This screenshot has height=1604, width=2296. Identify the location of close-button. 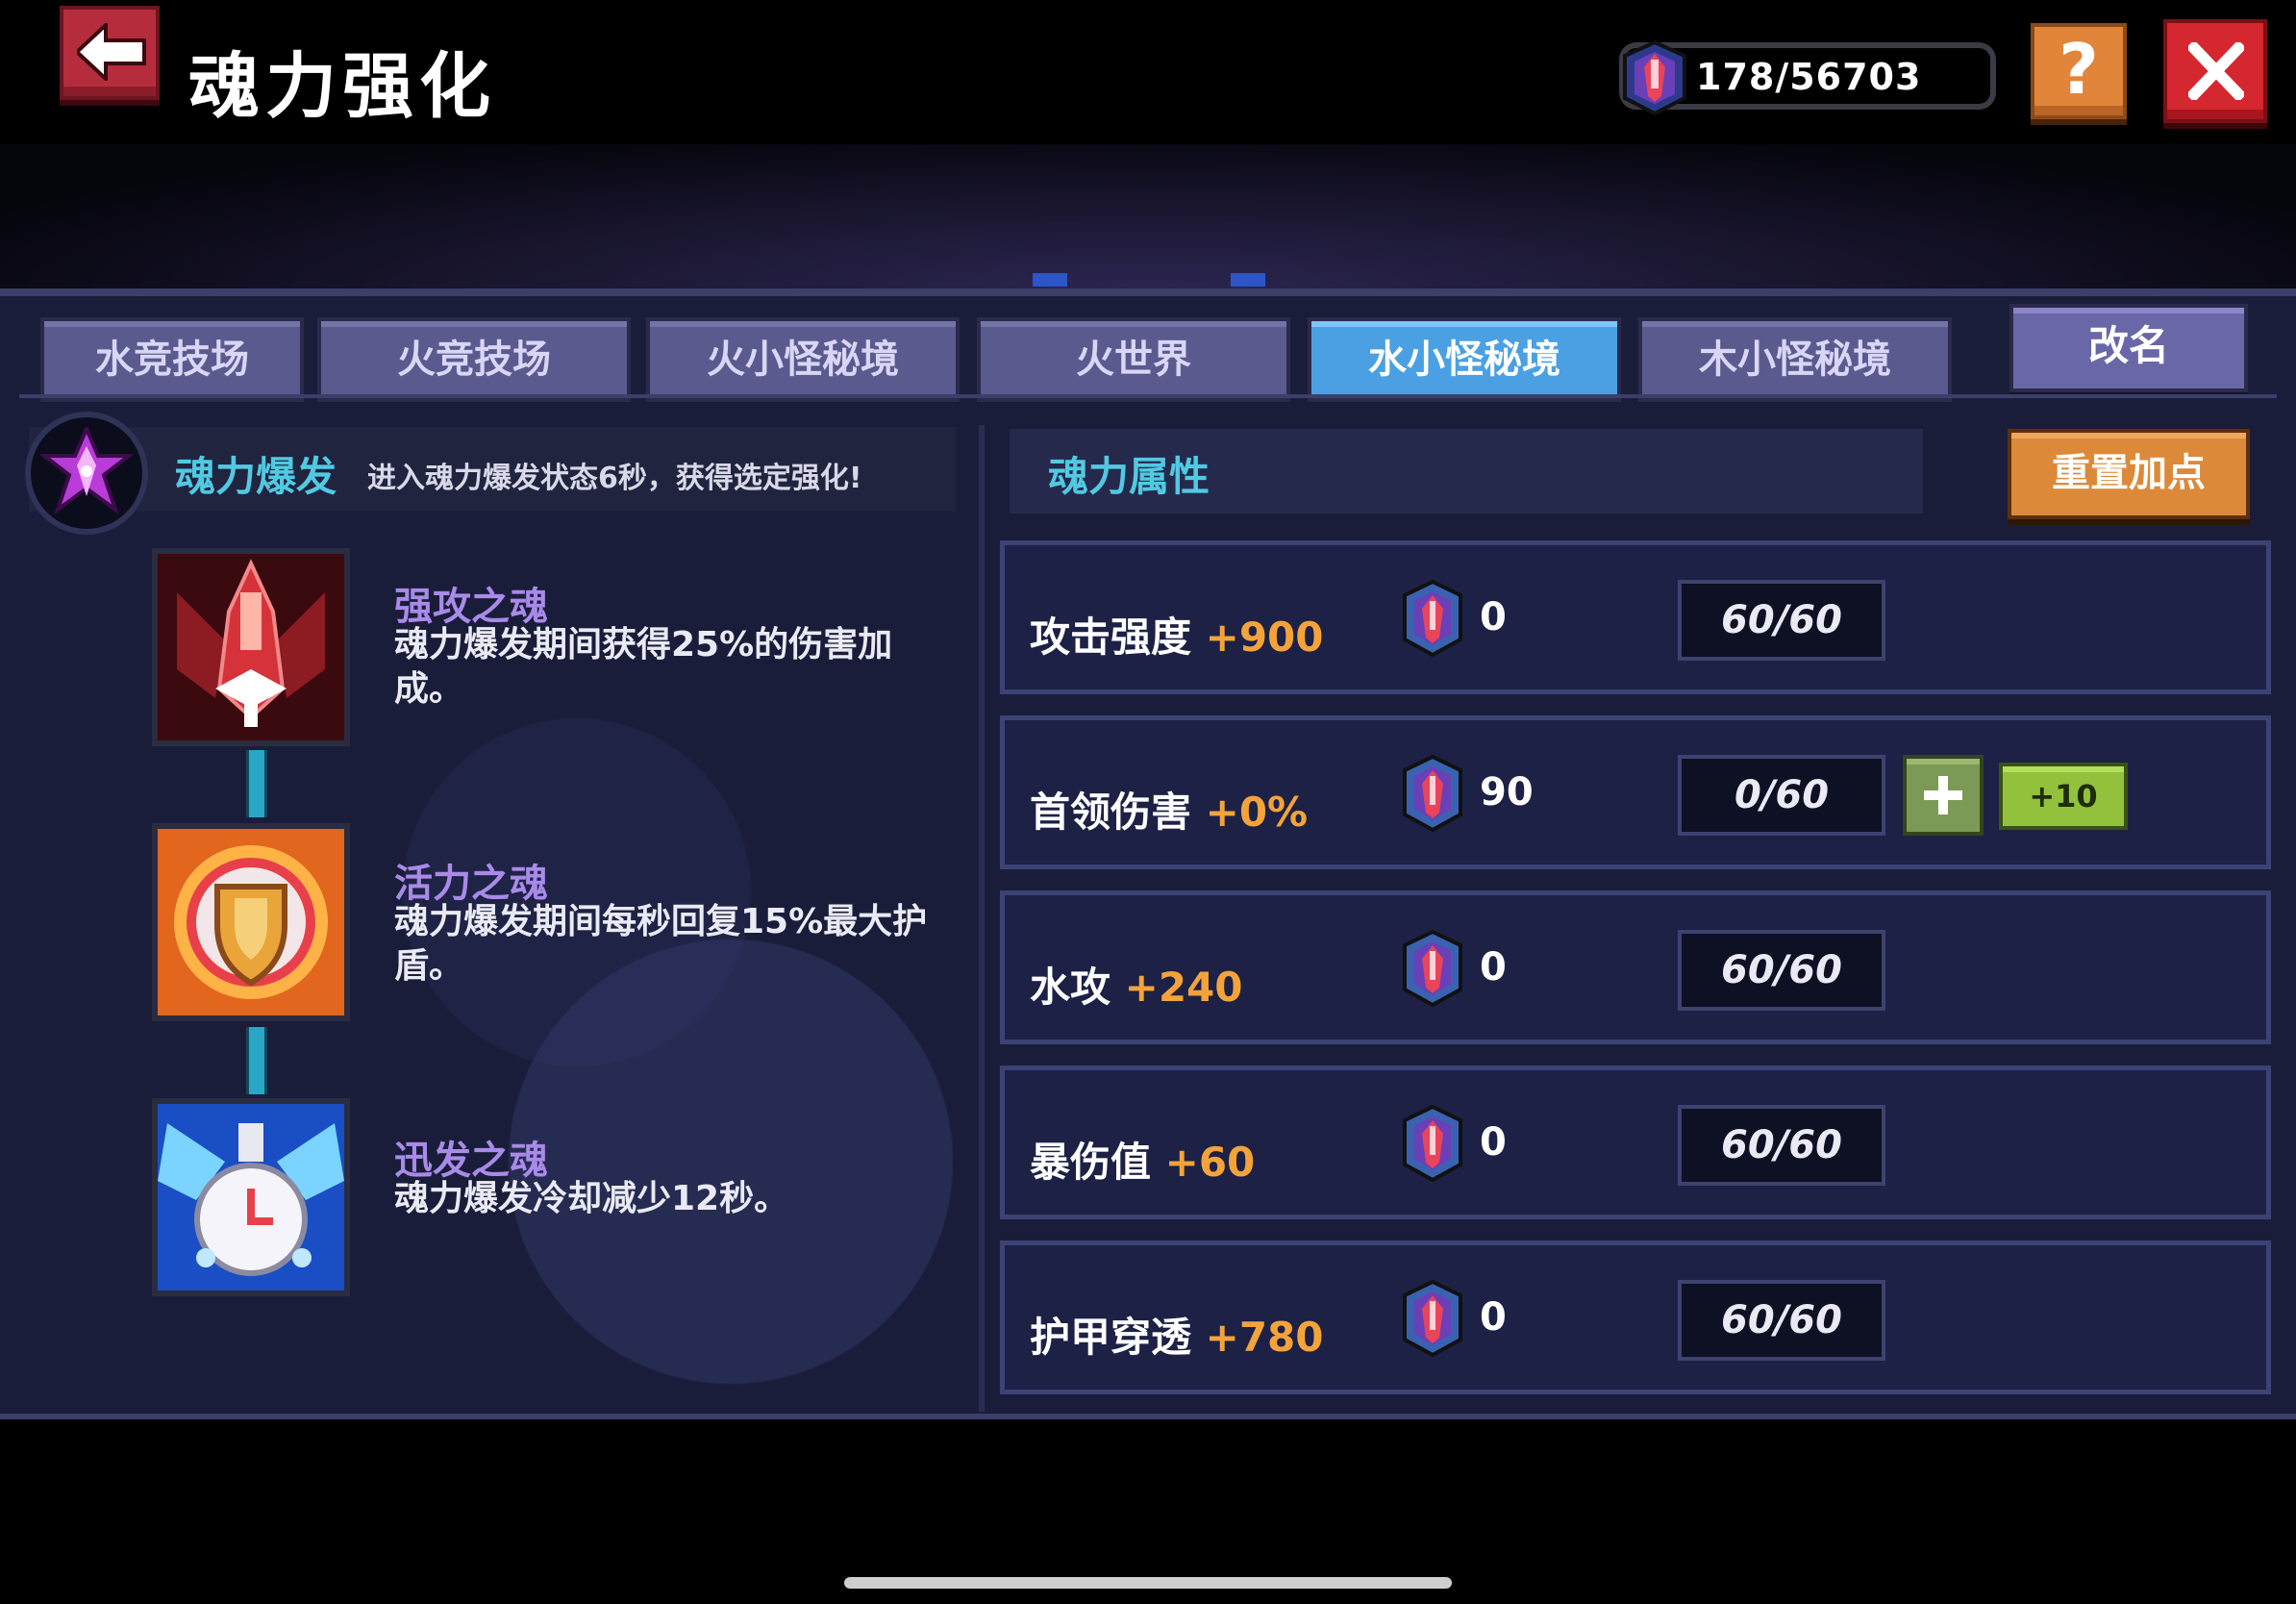
(2215, 71).